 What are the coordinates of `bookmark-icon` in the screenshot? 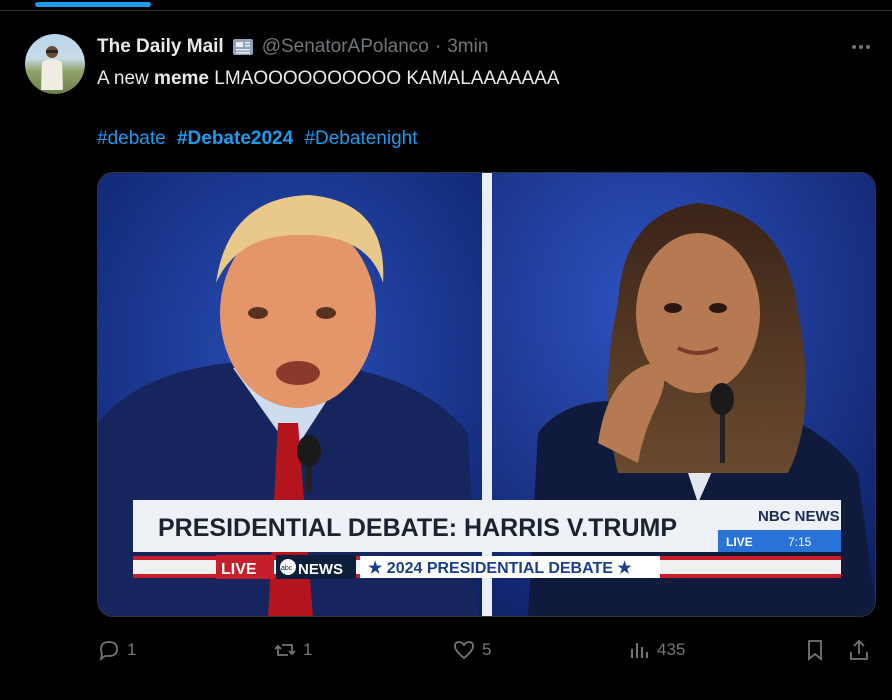 It's located at (815, 650).